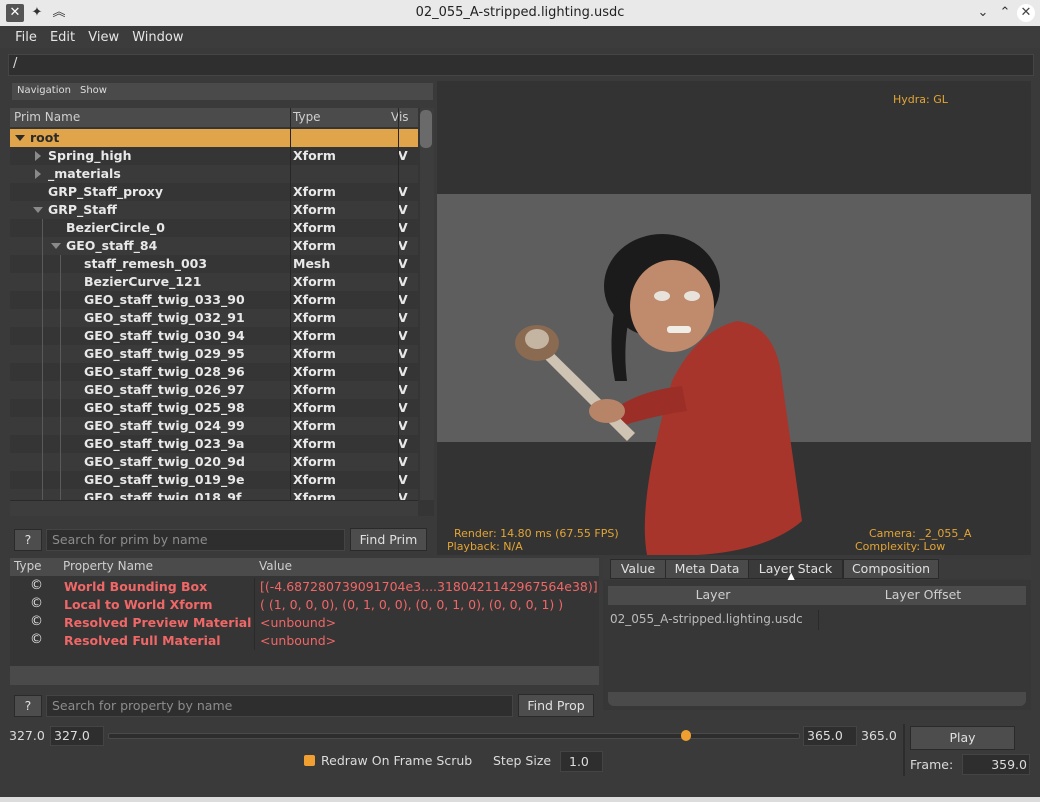 The width and height of the screenshot is (1040, 802). What do you see at coordinates (93, 90) in the screenshot?
I see `show-menu: Show` at bounding box center [93, 90].